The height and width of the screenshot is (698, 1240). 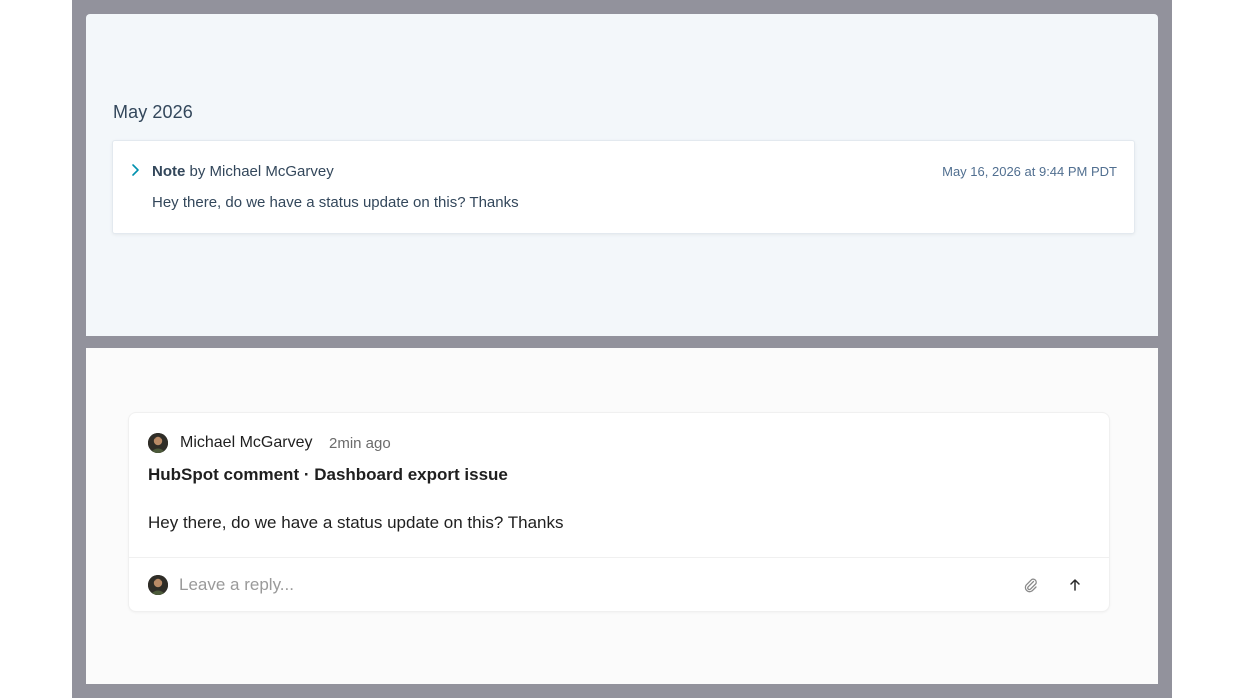 What do you see at coordinates (158, 585) in the screenshot?
I see `reply-user-avatar` at bounding box center [158, 585].